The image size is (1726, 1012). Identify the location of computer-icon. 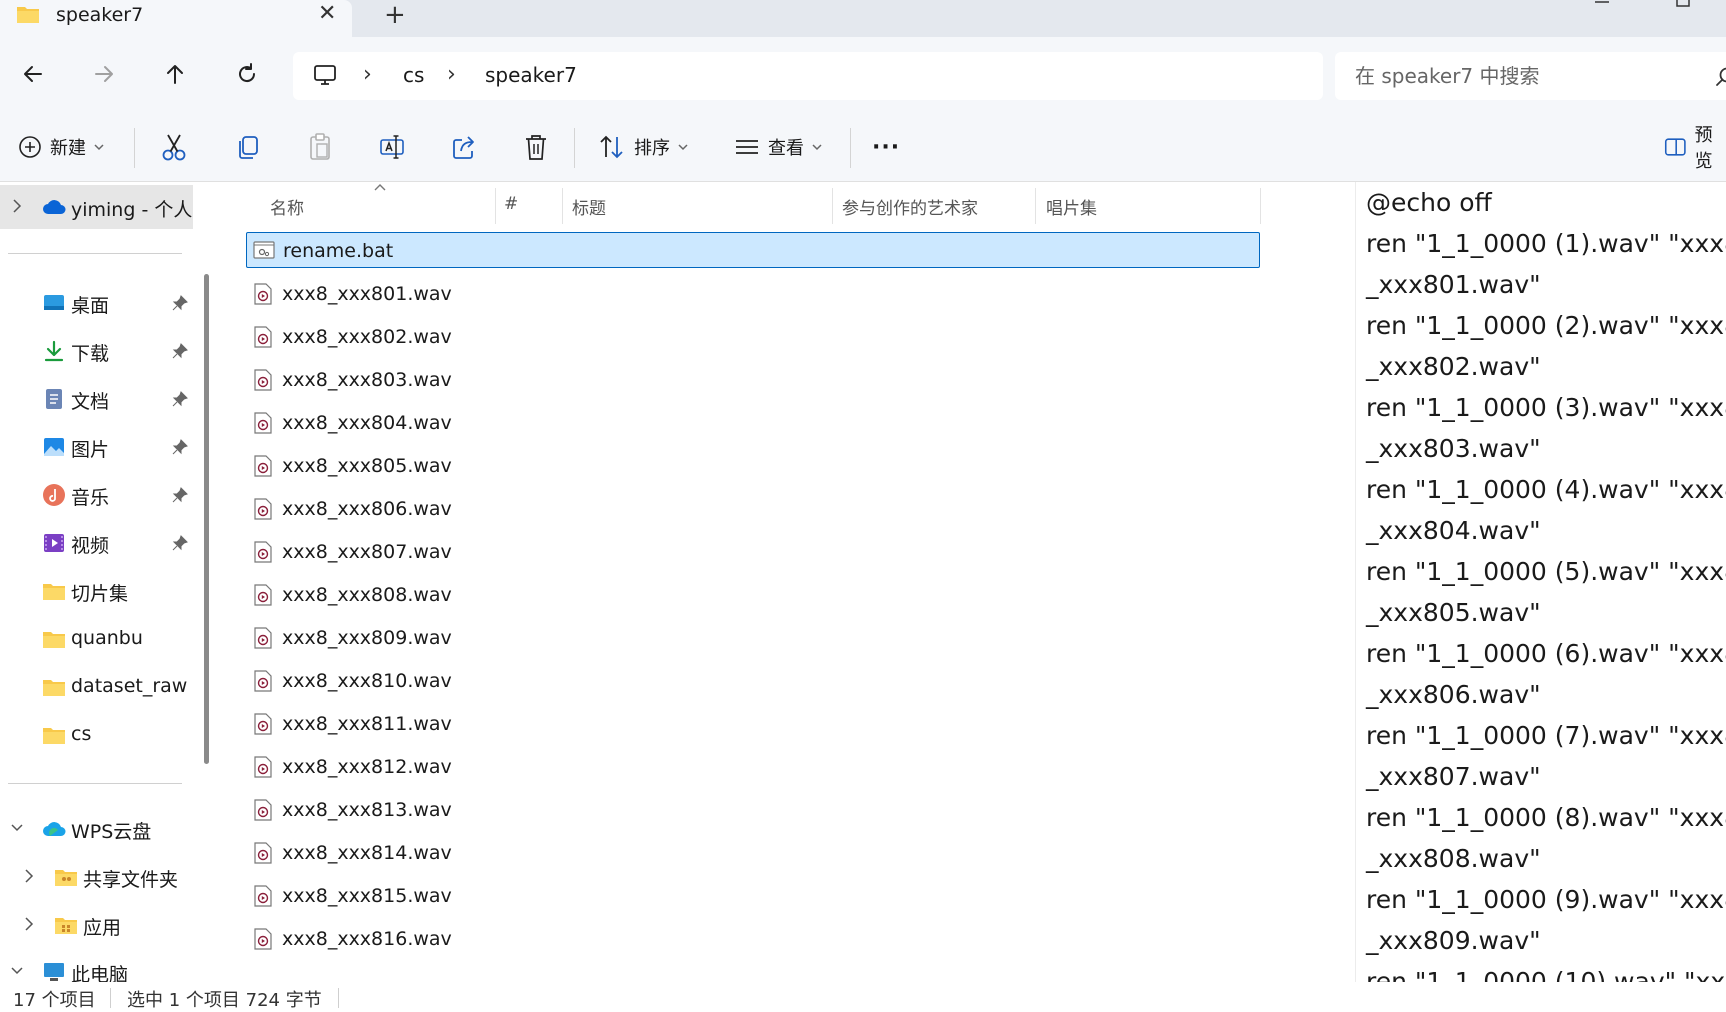
(325, 75).